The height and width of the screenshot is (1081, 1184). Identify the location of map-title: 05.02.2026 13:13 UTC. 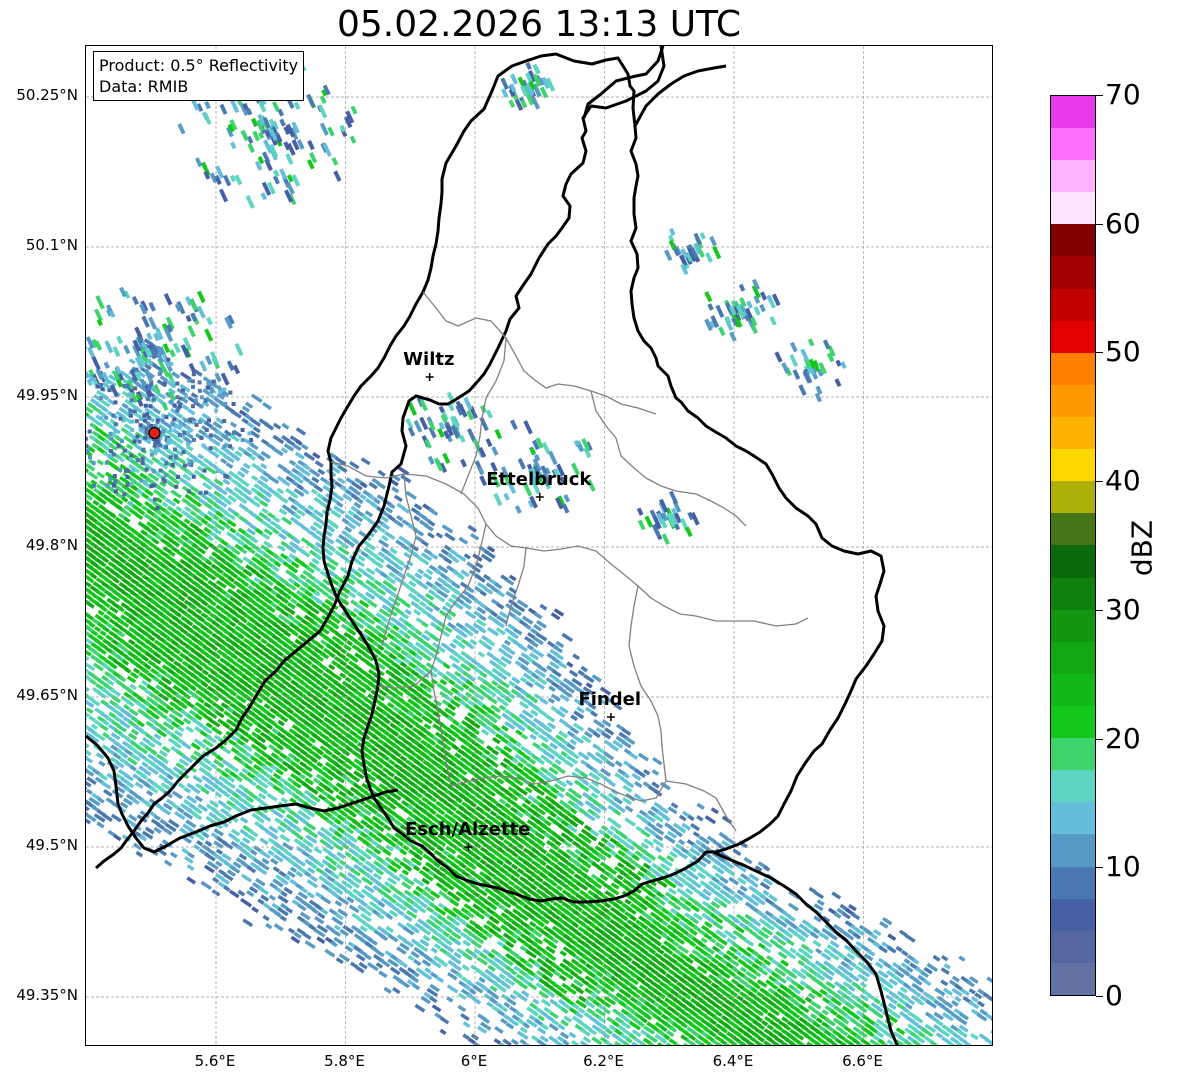
(539, 24).